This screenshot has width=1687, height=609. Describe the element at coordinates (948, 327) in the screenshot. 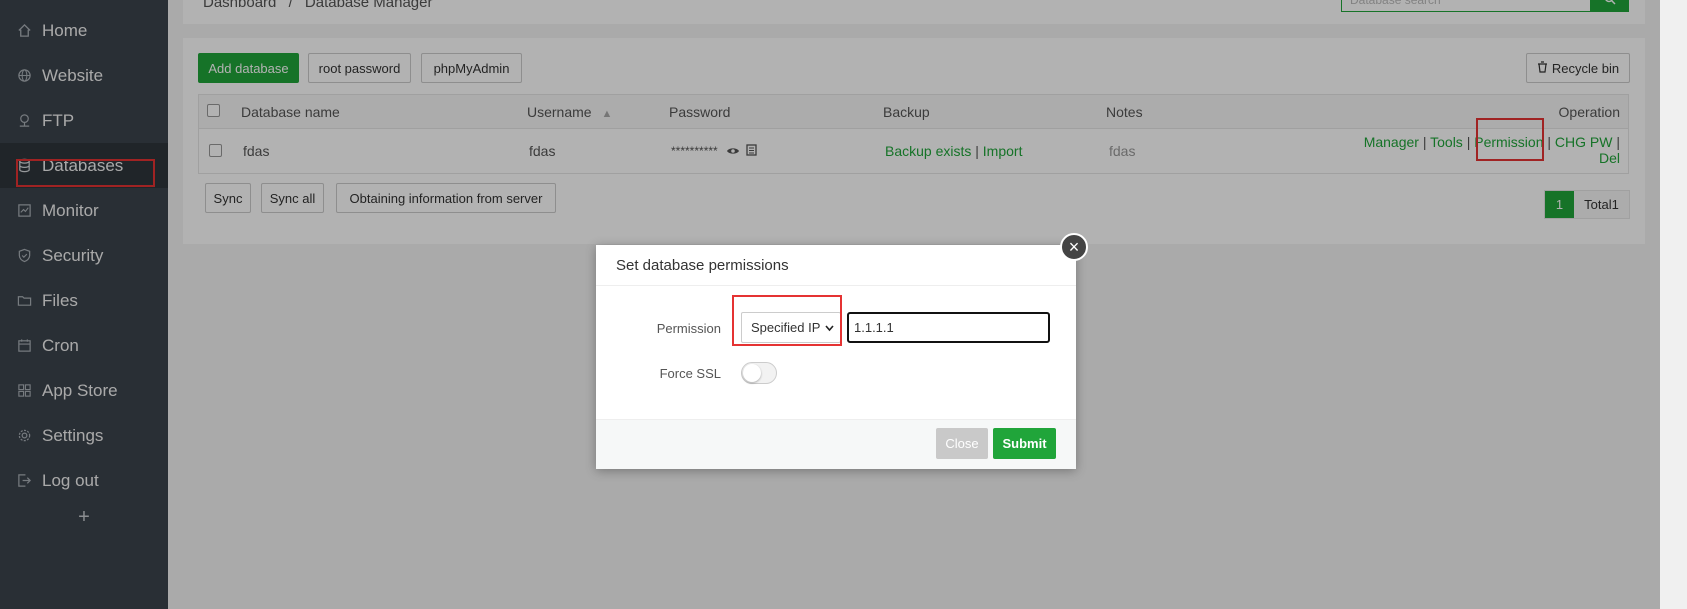

I see `ip-address-input: 1.1.1.1` at that location.